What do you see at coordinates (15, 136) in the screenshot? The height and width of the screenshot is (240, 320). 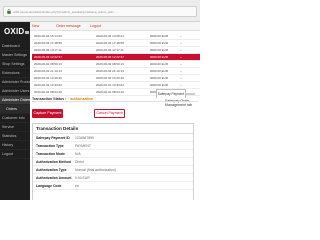 I see `sidebar-item-statistics: Statistics` at bounding box center [15, 136].